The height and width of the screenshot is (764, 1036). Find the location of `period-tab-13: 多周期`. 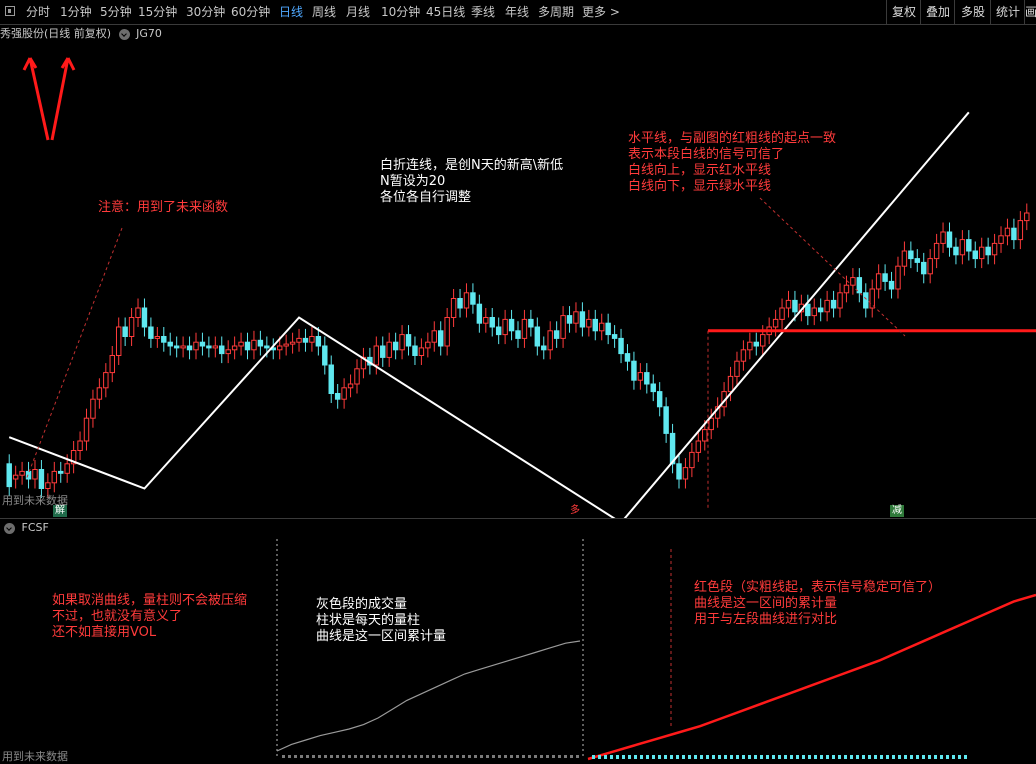

period-tab-13: 多周期 is located at coordinates (556, 12).